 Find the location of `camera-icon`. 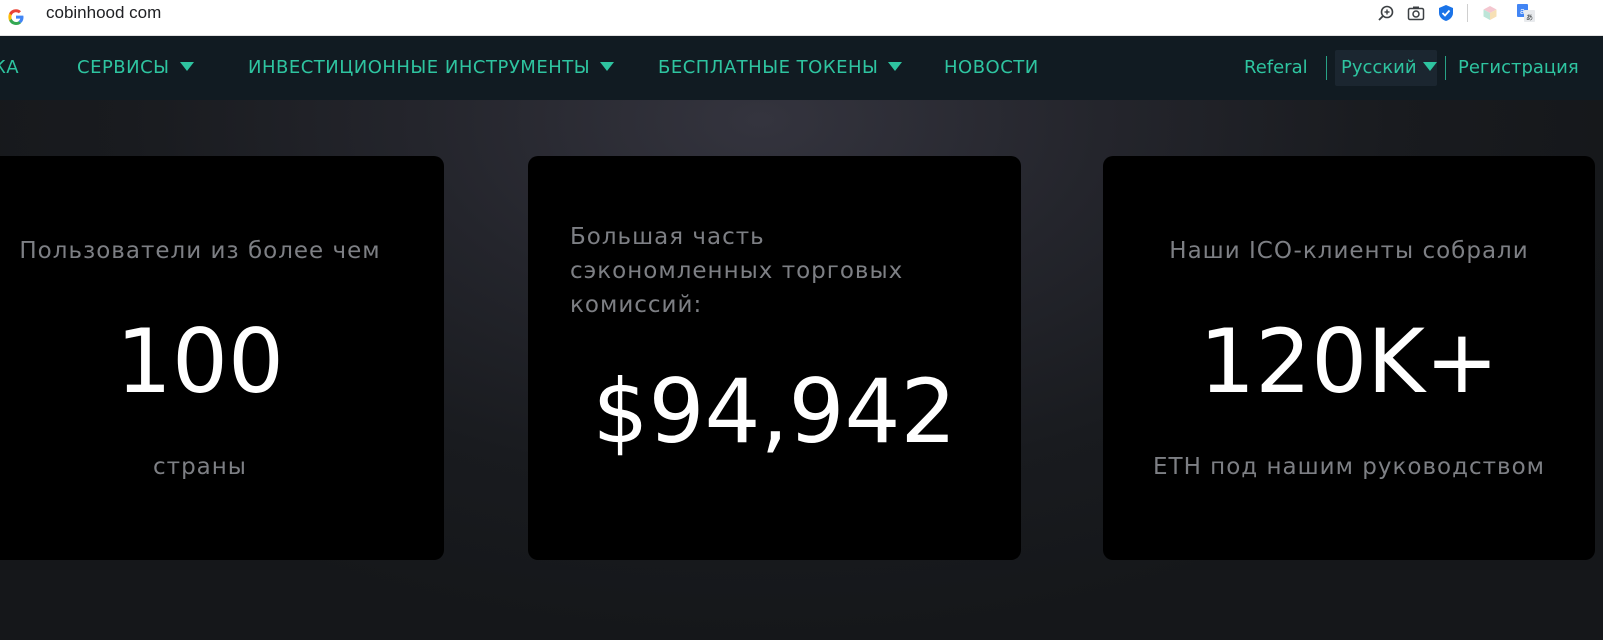

camera-icon is located at coordinates (1416, 13).